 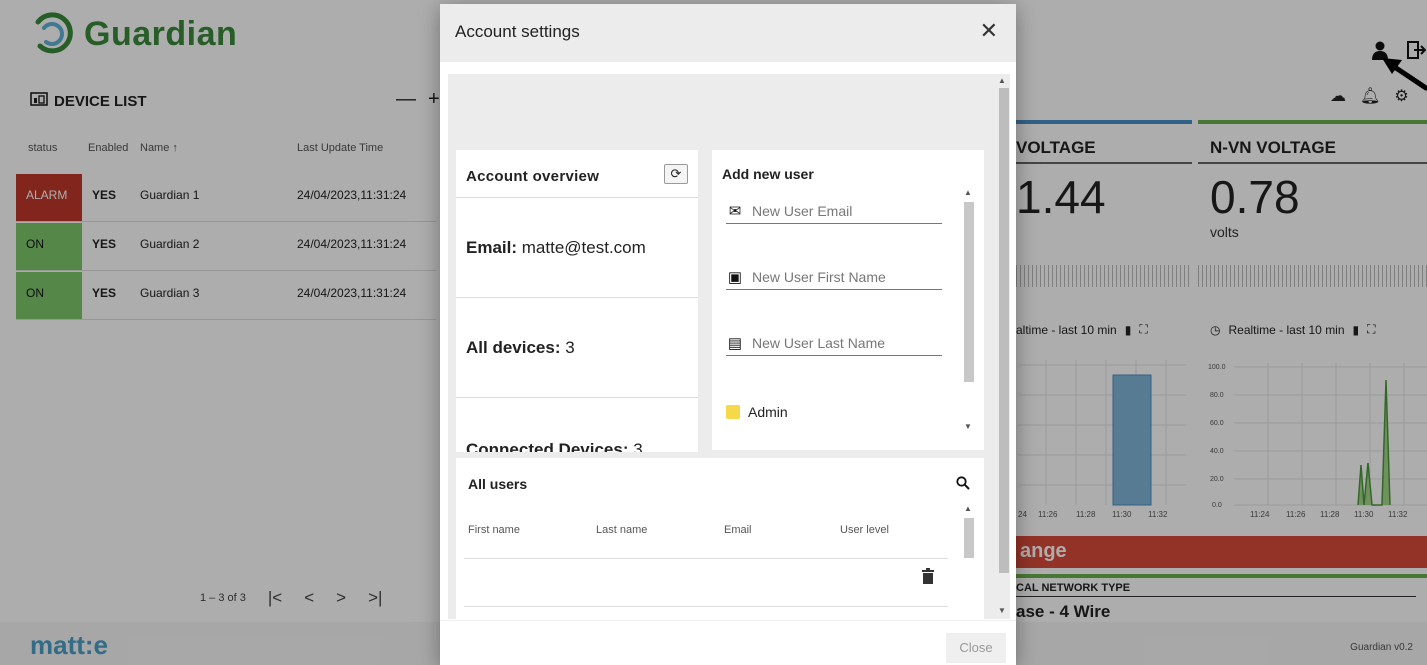 I want to click on pointer-arrow-icon, so click(x=1404, y=74).